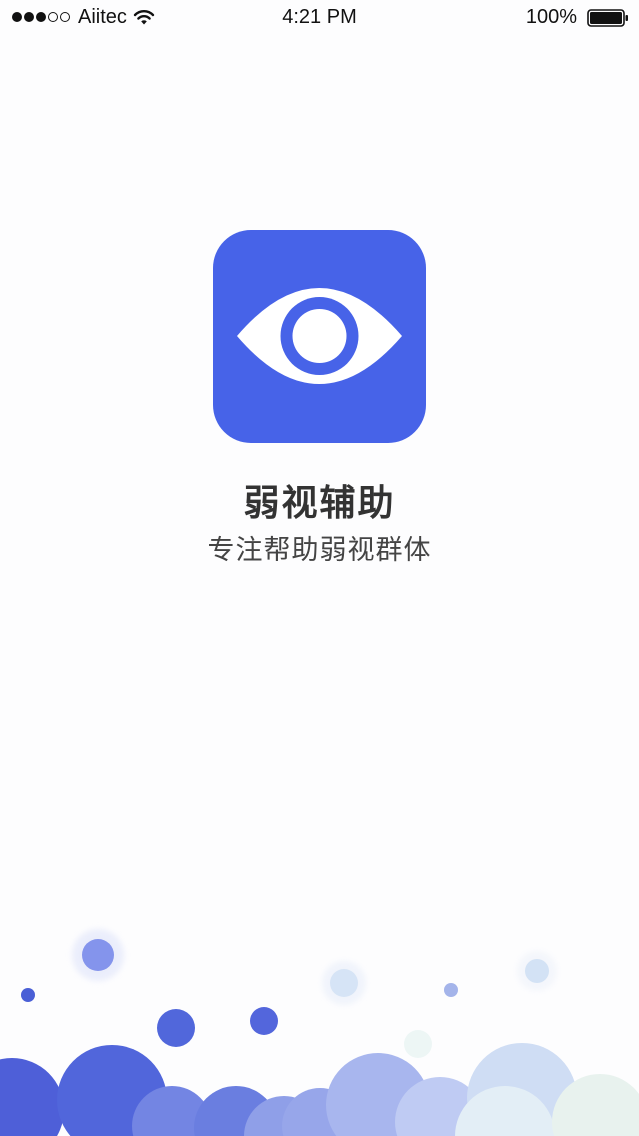 The width and height of the screenshot is (639, 1136). I want to click on battery-icon, so click(607, 18).